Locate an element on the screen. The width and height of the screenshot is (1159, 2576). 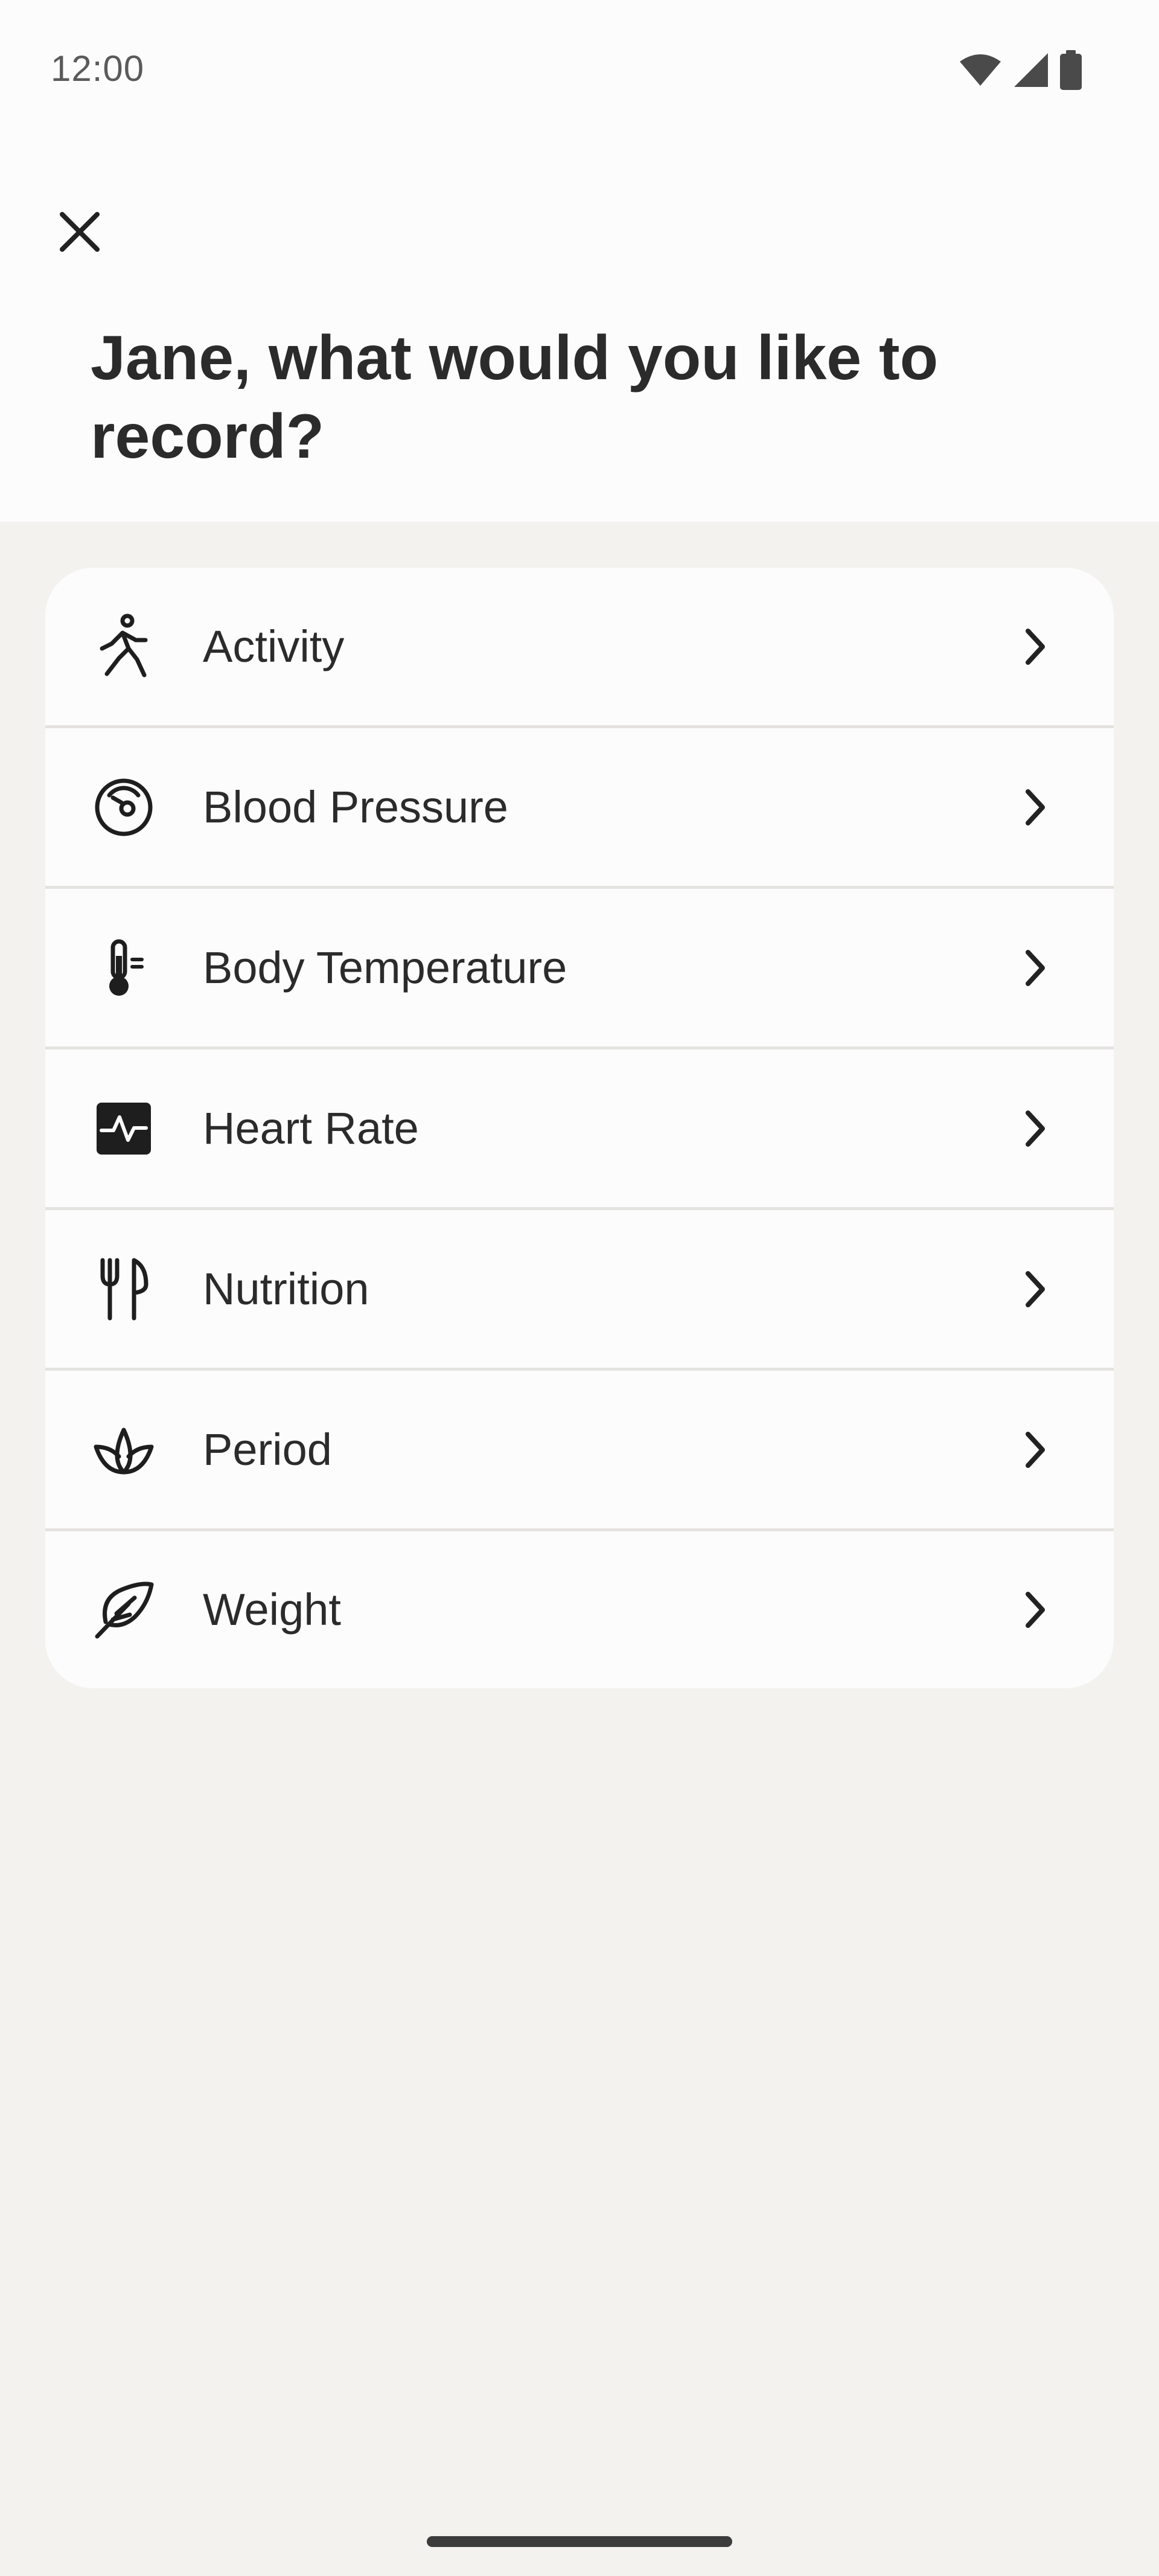
list-item-activity: Activity is located at coordinates (579, 648).